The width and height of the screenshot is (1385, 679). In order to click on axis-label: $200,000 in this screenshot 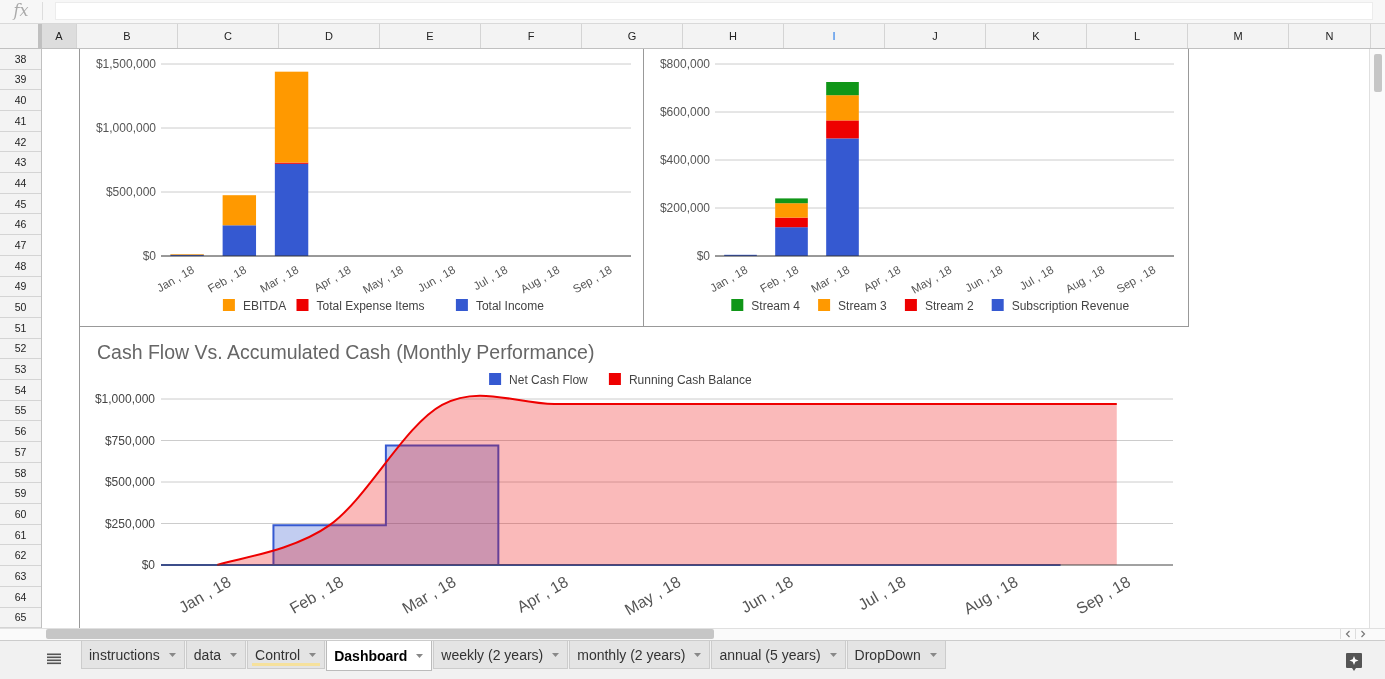, I will do `click(684, 207)`.